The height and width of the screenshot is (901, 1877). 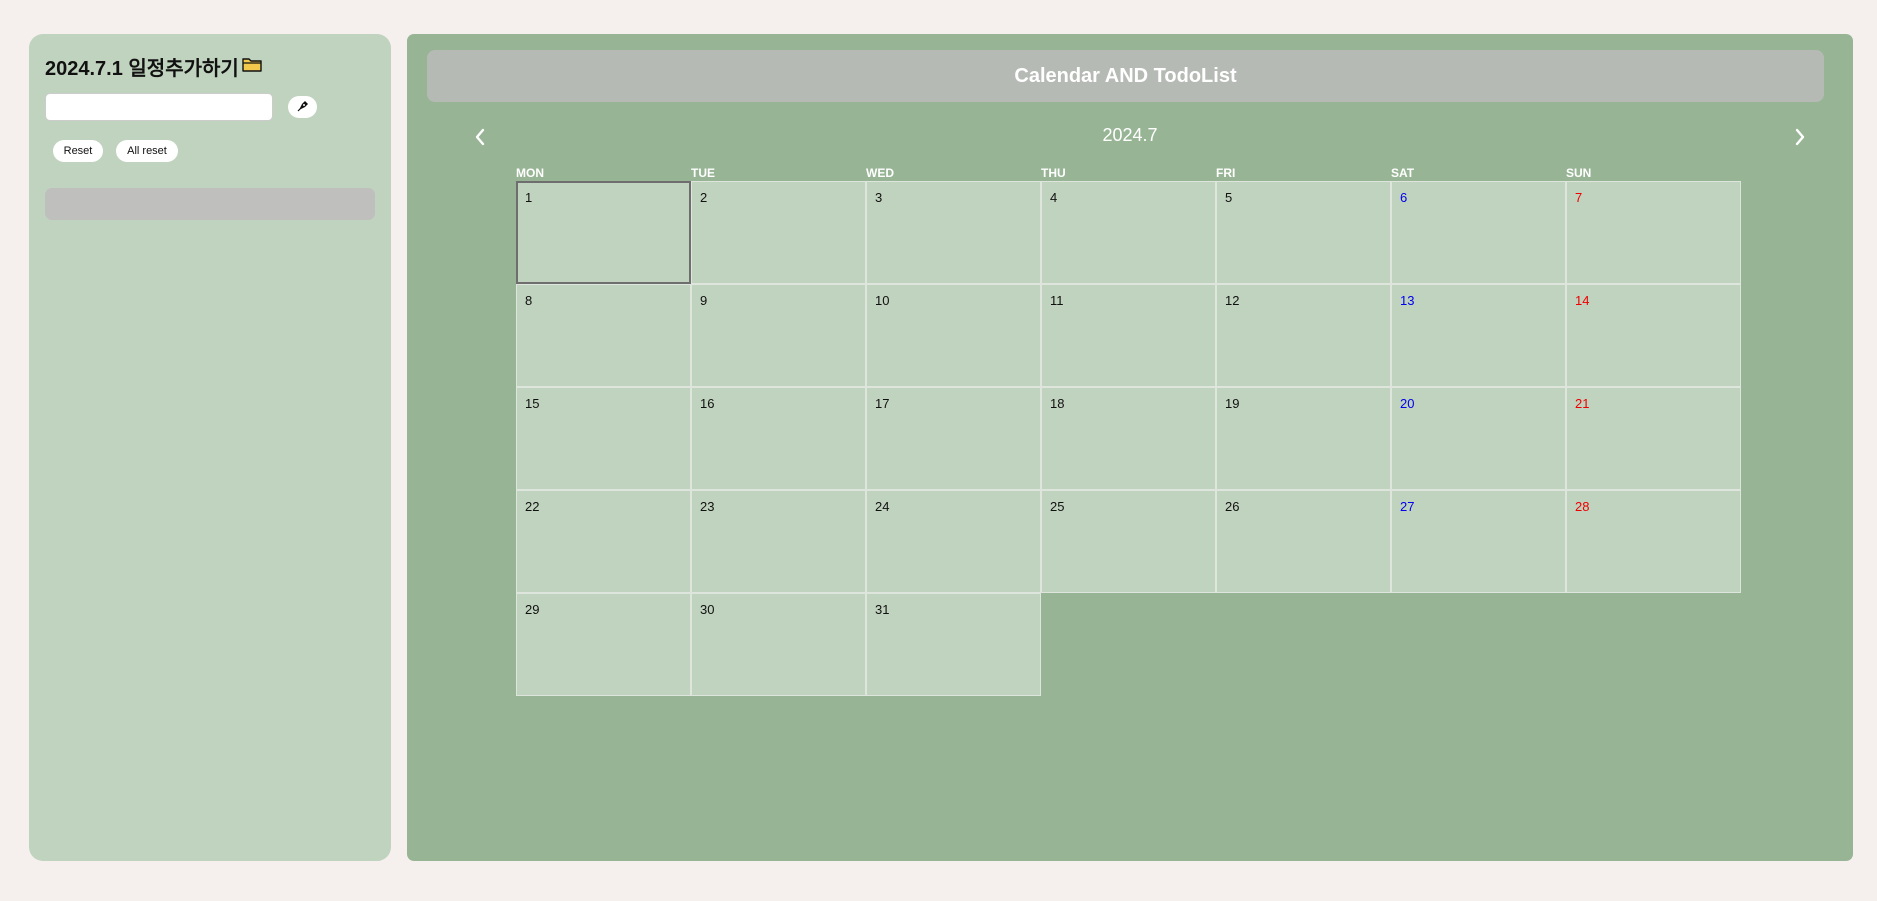 What do you see at coordinates (882, 300) in the screenshot?
I see `day-number: 10` at bounding box center [882, 300].